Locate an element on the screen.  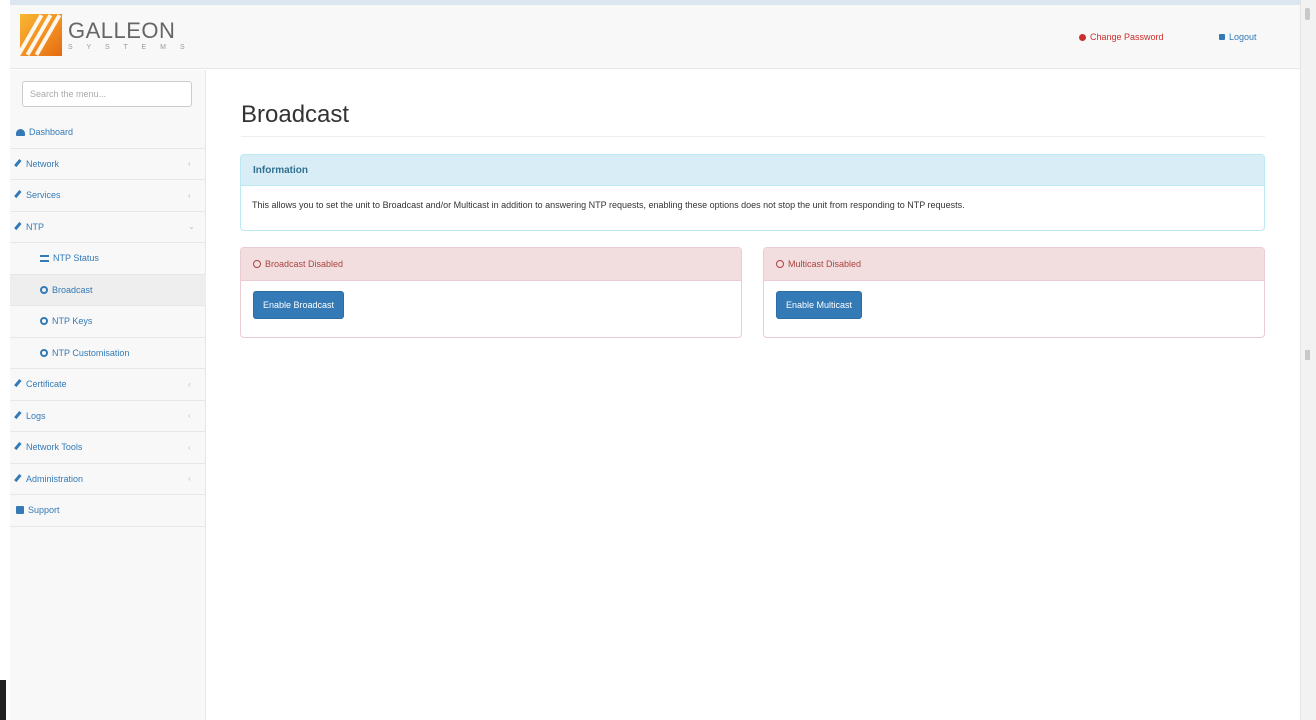
sidebar-item-certificate: Certificate ‹ is located at coordinates (108, 385).